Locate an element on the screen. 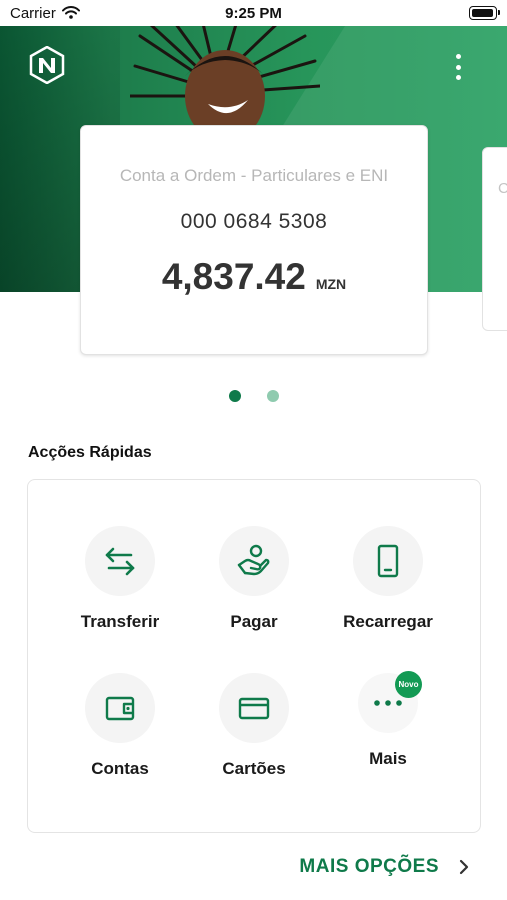 The image size is (507, 900). more-icon-circle: Novo is located at coordinates (390, 702).